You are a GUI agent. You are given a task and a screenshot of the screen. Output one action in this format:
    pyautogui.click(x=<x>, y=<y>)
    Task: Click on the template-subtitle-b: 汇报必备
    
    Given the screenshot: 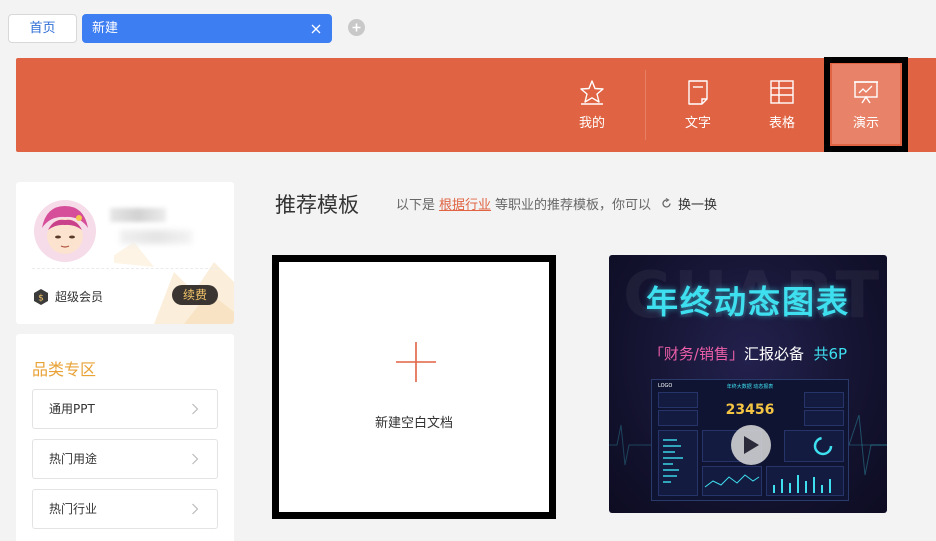 What is the action you would take?
    pyautogui.click(x=773, y=354)
    